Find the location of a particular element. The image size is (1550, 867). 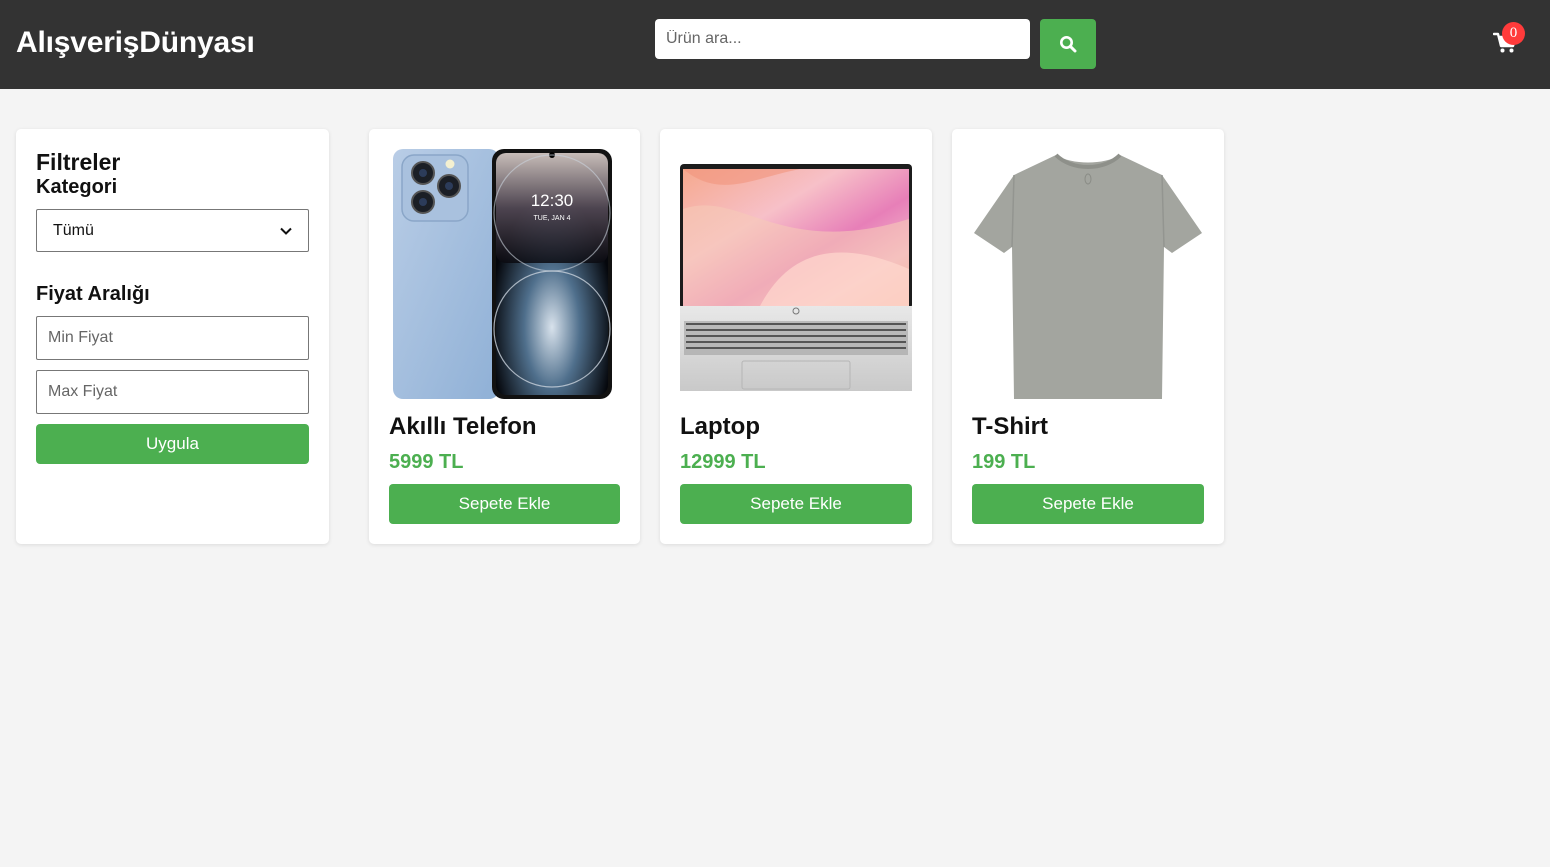

product-price: 12999 TL is located at coordinates (723, 462).